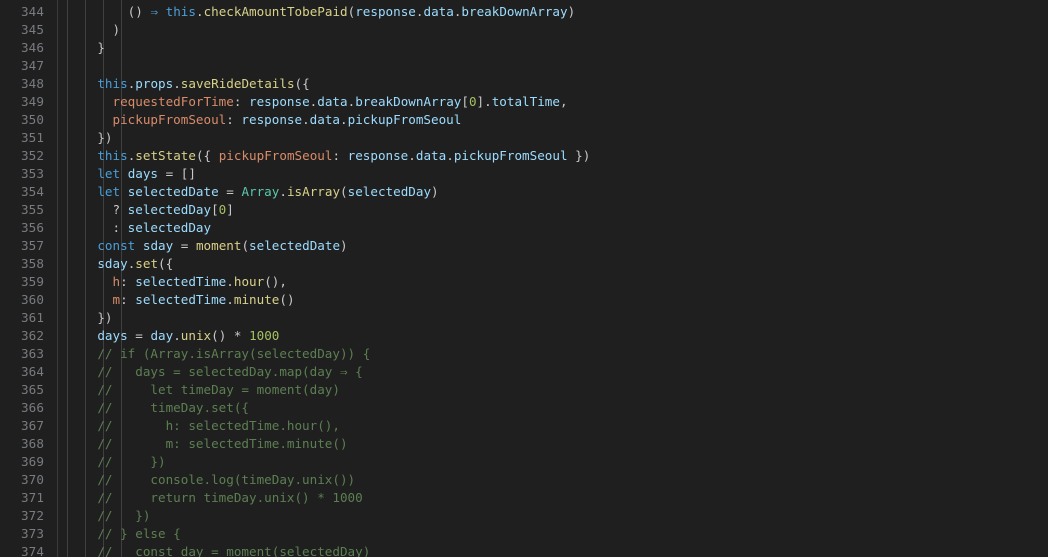 The image size is (1048, 557). I want to click on code-line: ? selectedDay[0], so click(553, 210).